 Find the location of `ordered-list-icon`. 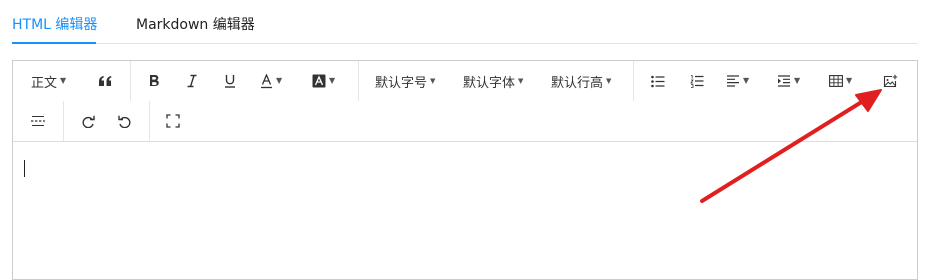

ordered-list-icon is located at coordinates (697, 81).